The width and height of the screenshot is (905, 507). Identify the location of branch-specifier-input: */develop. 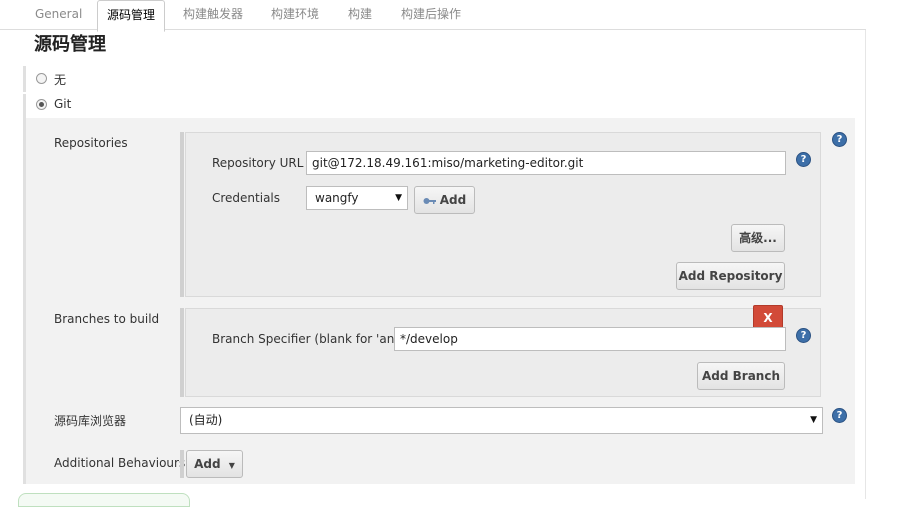
(590, 339).